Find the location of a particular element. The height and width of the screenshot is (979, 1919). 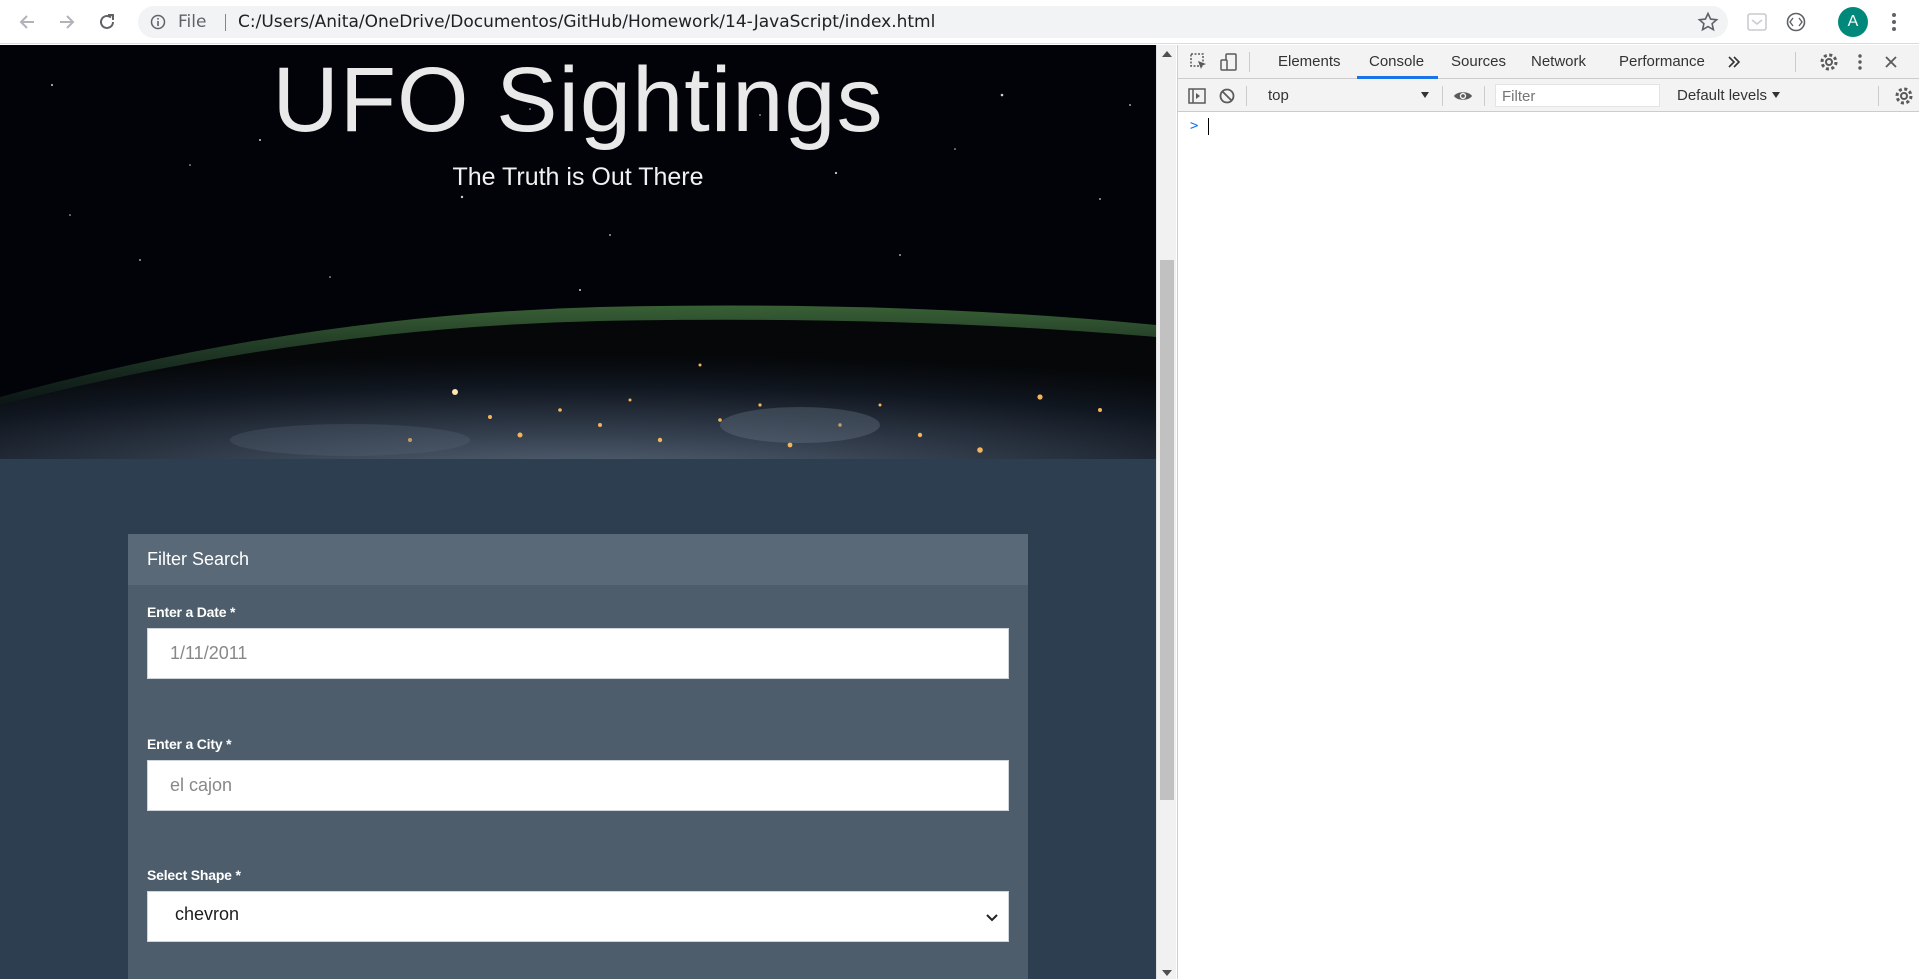

console-toolbar: top Default levels is located at coordinates (1548, 95).